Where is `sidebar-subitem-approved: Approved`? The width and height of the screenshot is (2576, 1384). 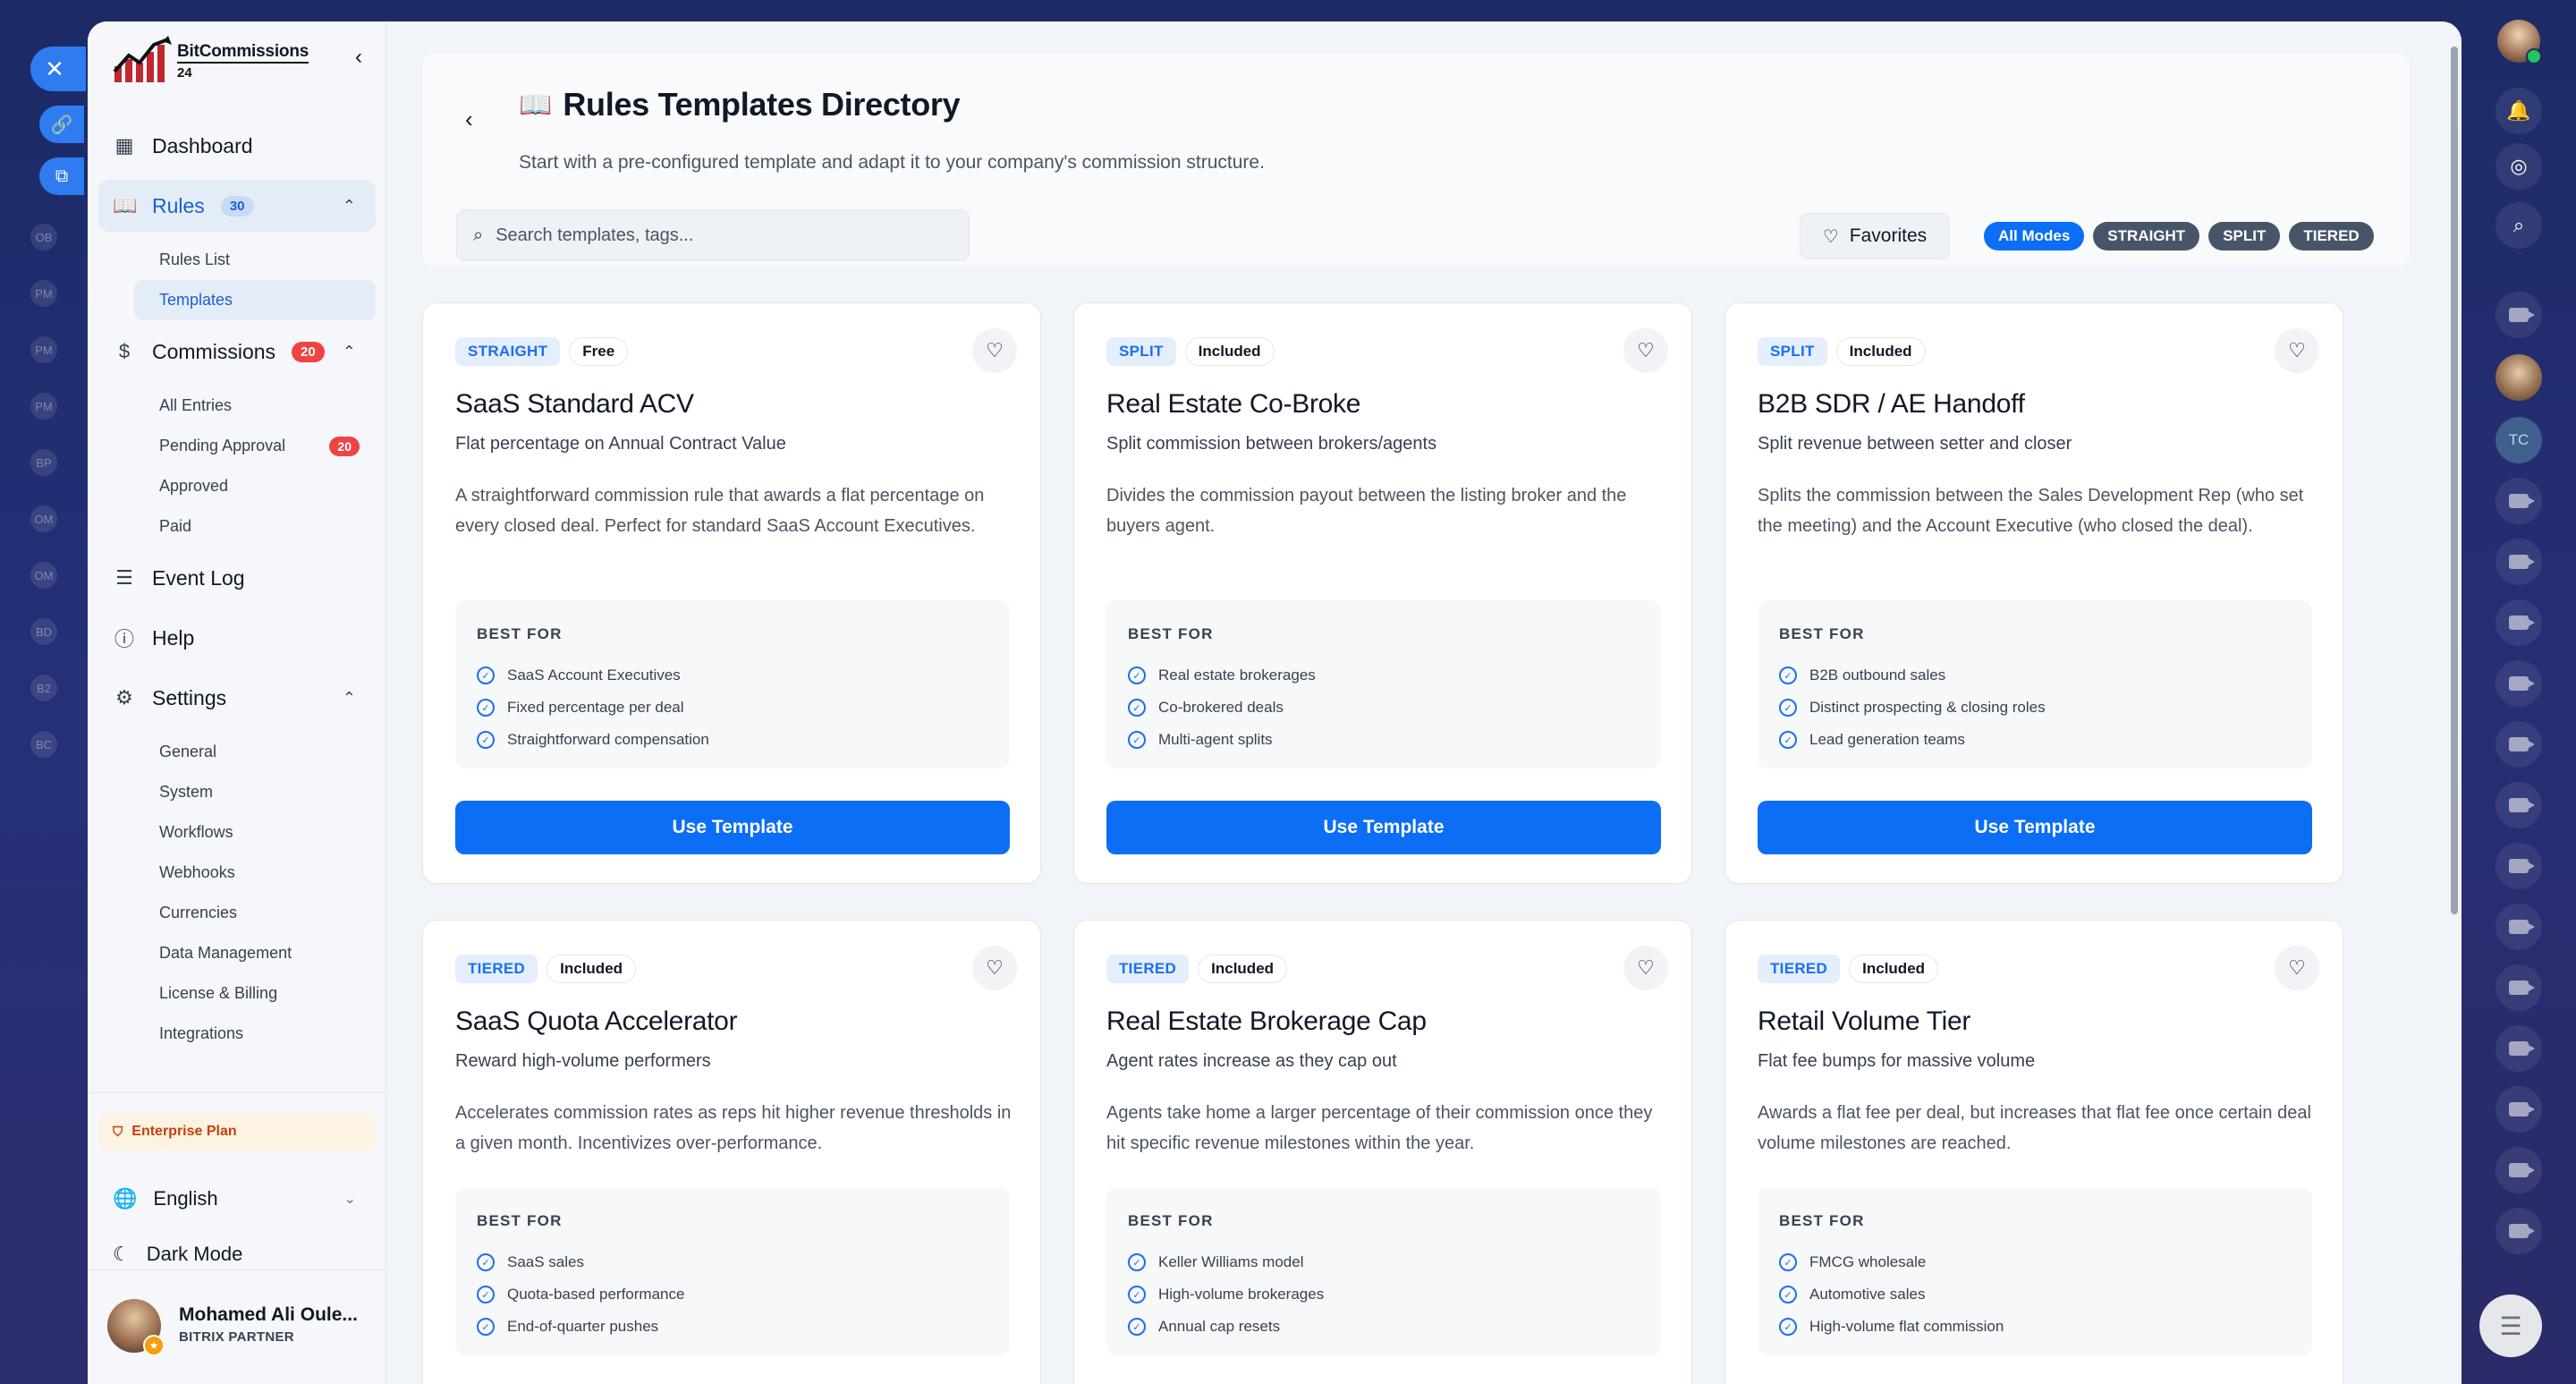
sidebar-subitem-approved: Approved is located at coordinates (255, 486).